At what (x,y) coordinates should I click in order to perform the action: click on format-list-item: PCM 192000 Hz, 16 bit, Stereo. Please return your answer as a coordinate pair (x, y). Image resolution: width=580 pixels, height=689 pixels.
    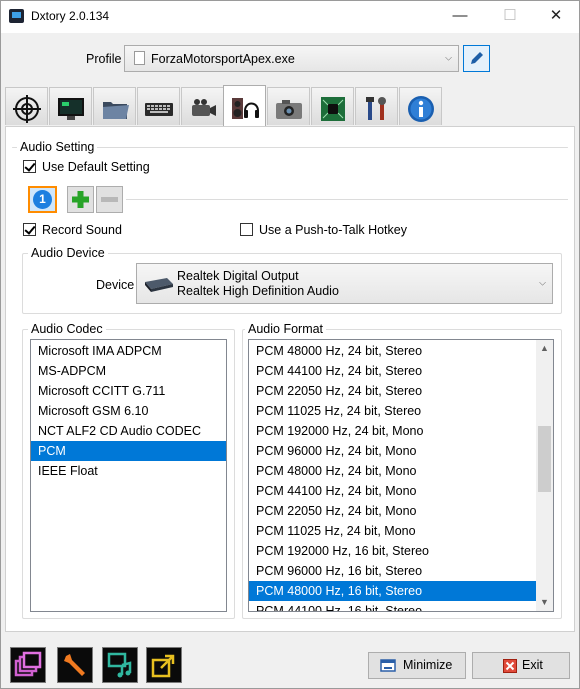
    Looking at the image, I should click on (392, 551).